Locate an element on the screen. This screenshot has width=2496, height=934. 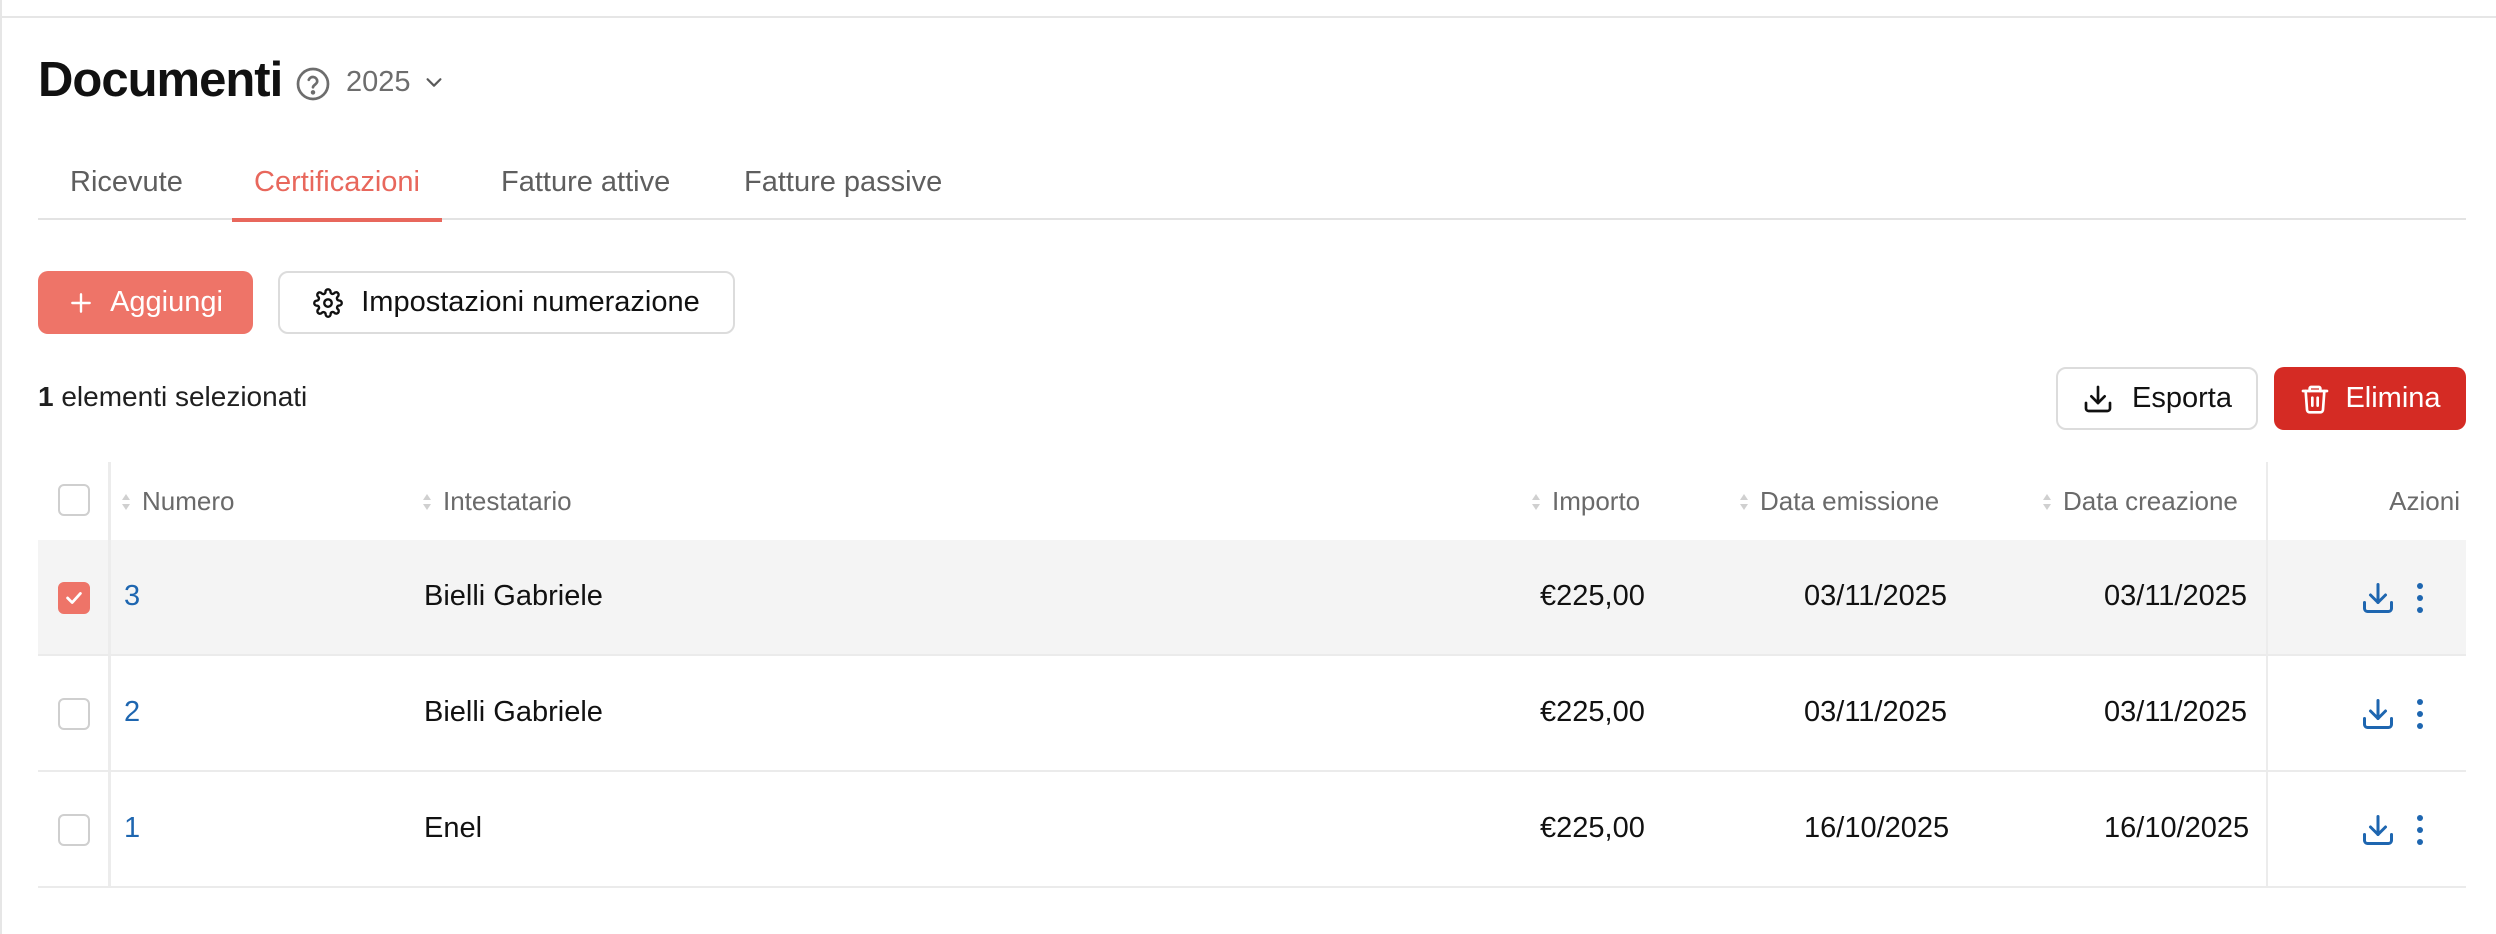
issue-date: 16/10/2025 is located at coordinates (1877, 828).